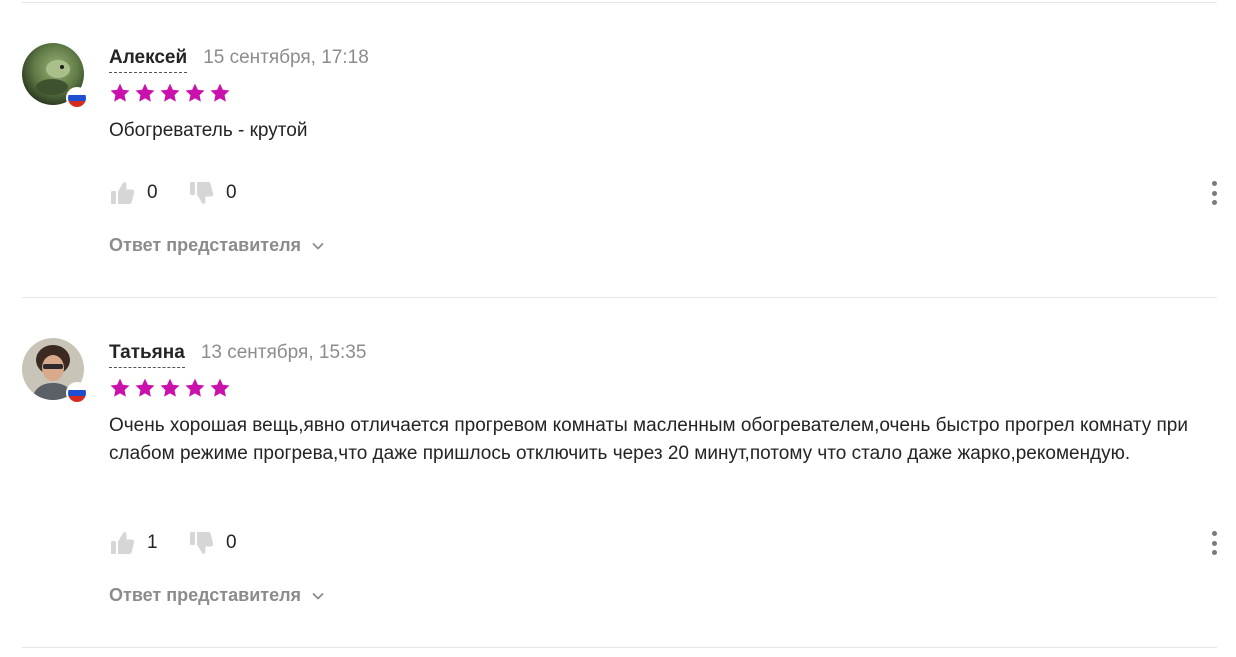 The image size is (1236, 657). Describe the element at coordinates (143, 543) in the screenshot. I see `like-button: 1` at that location.